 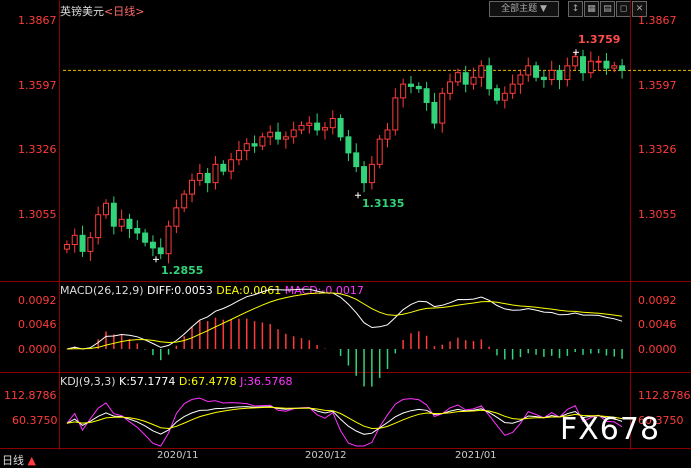 I want to click on kdj-j-line, so click(x=344, y=422).